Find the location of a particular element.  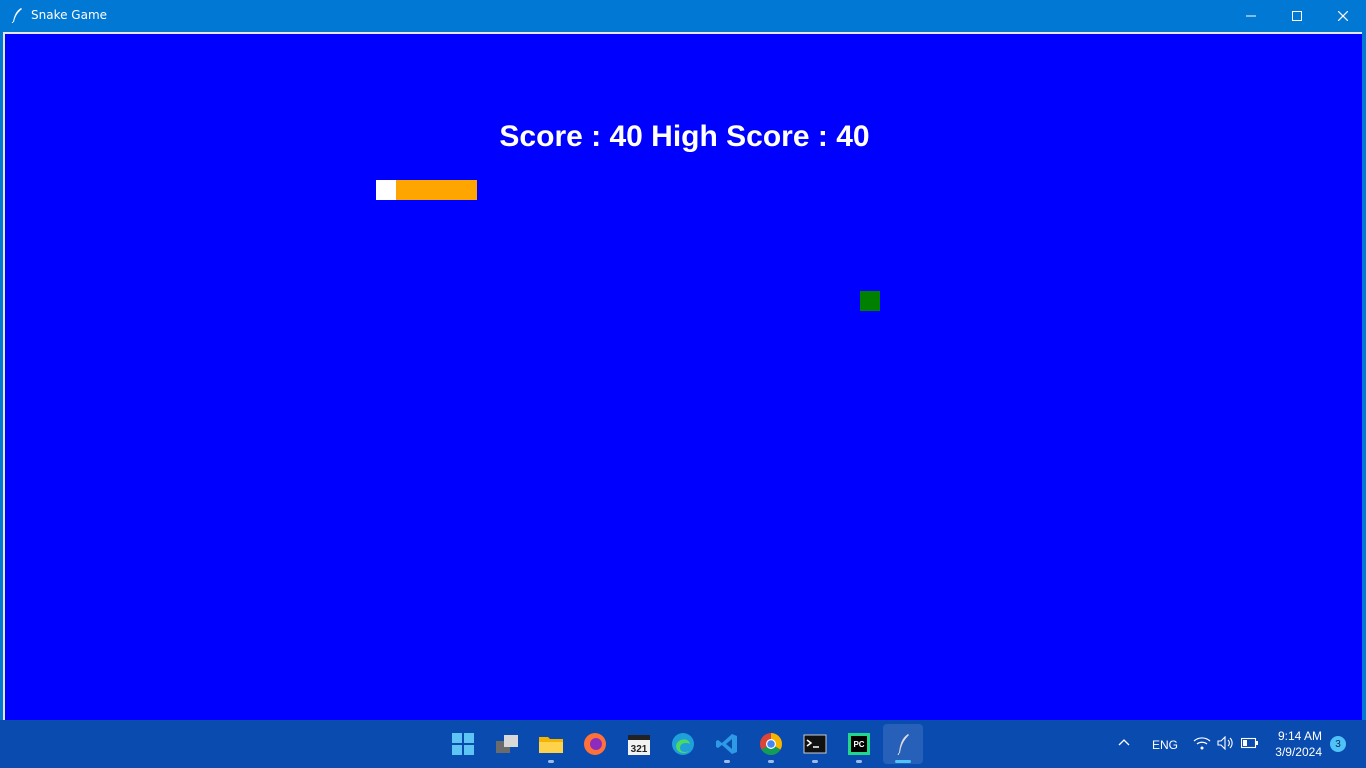

vscode-button is located at coordinates (727, 744).